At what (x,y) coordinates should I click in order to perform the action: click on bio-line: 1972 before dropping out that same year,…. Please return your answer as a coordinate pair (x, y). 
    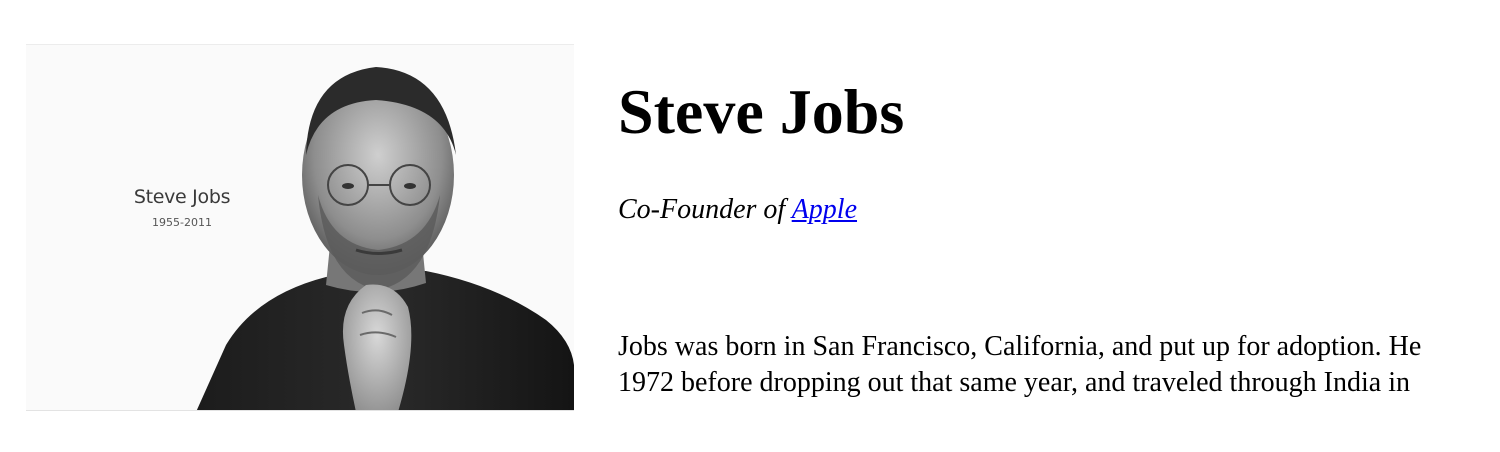
    Looking at the image, I should click on (1014, 382).